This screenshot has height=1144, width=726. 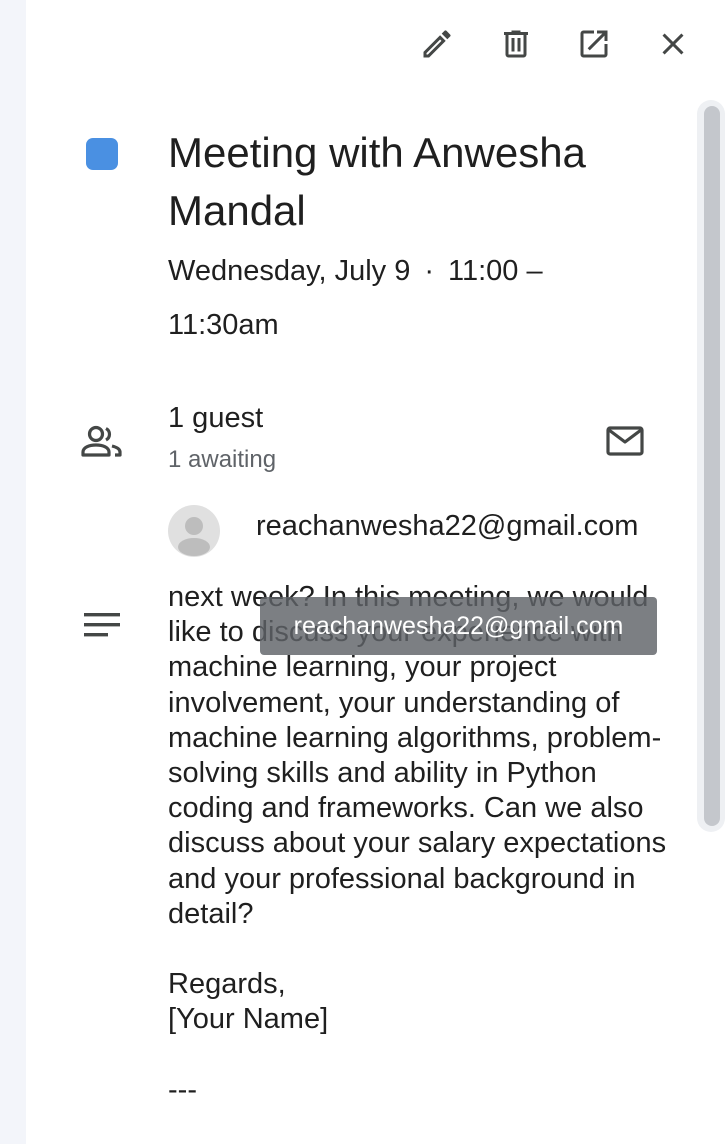 I want to click on open-in-new-button, so click(x=594, y=44).